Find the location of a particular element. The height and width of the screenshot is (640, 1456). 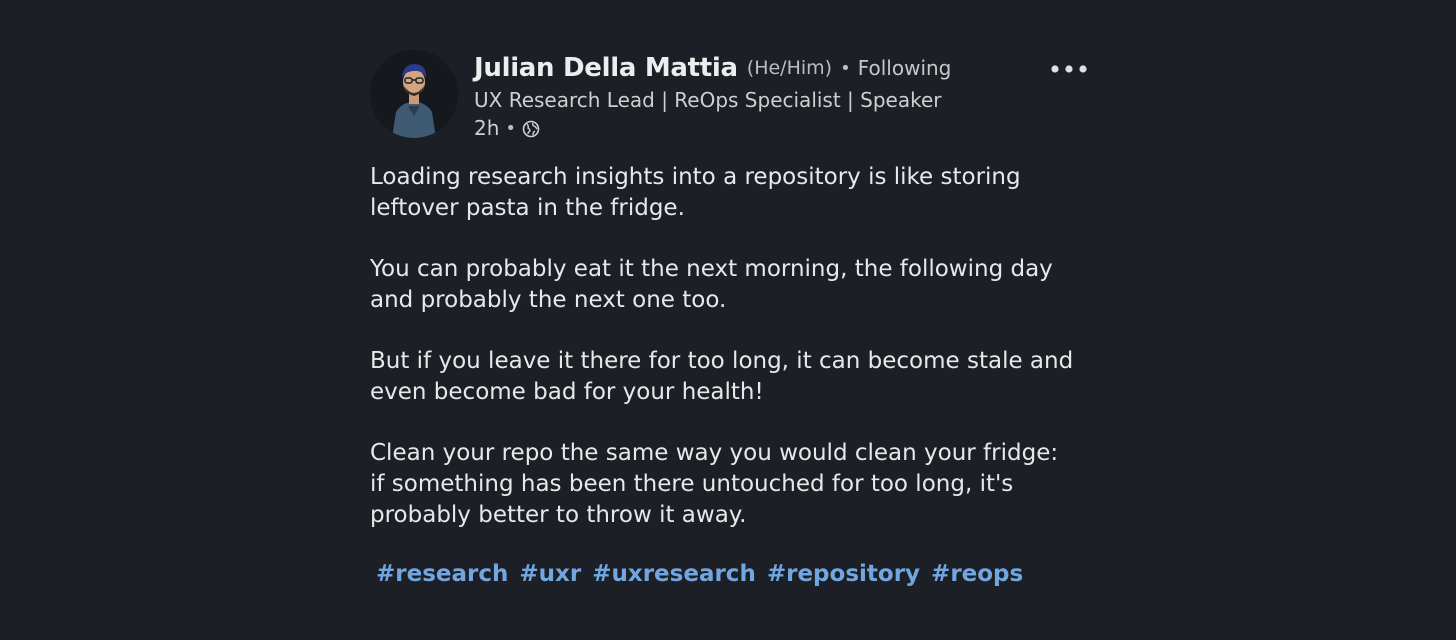

author-pronouns: (He/Him) is located at coordinates (789, 68).